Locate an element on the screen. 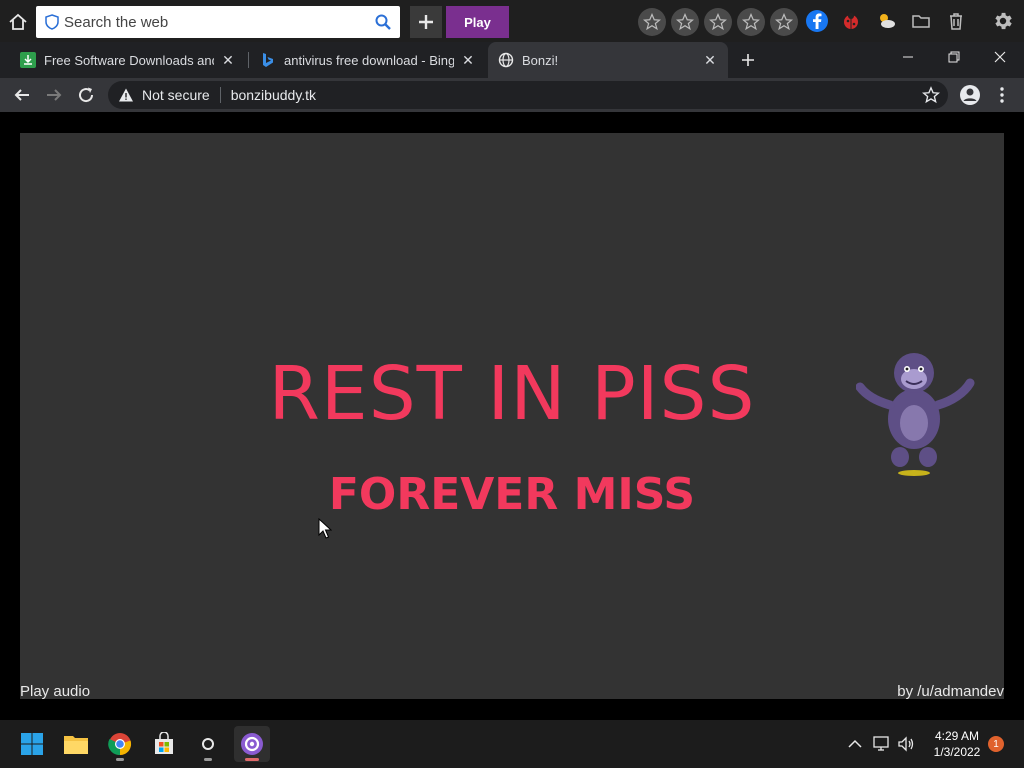 The image size is (1024, 768). gear-icon is located at coordinates (1003, 21).